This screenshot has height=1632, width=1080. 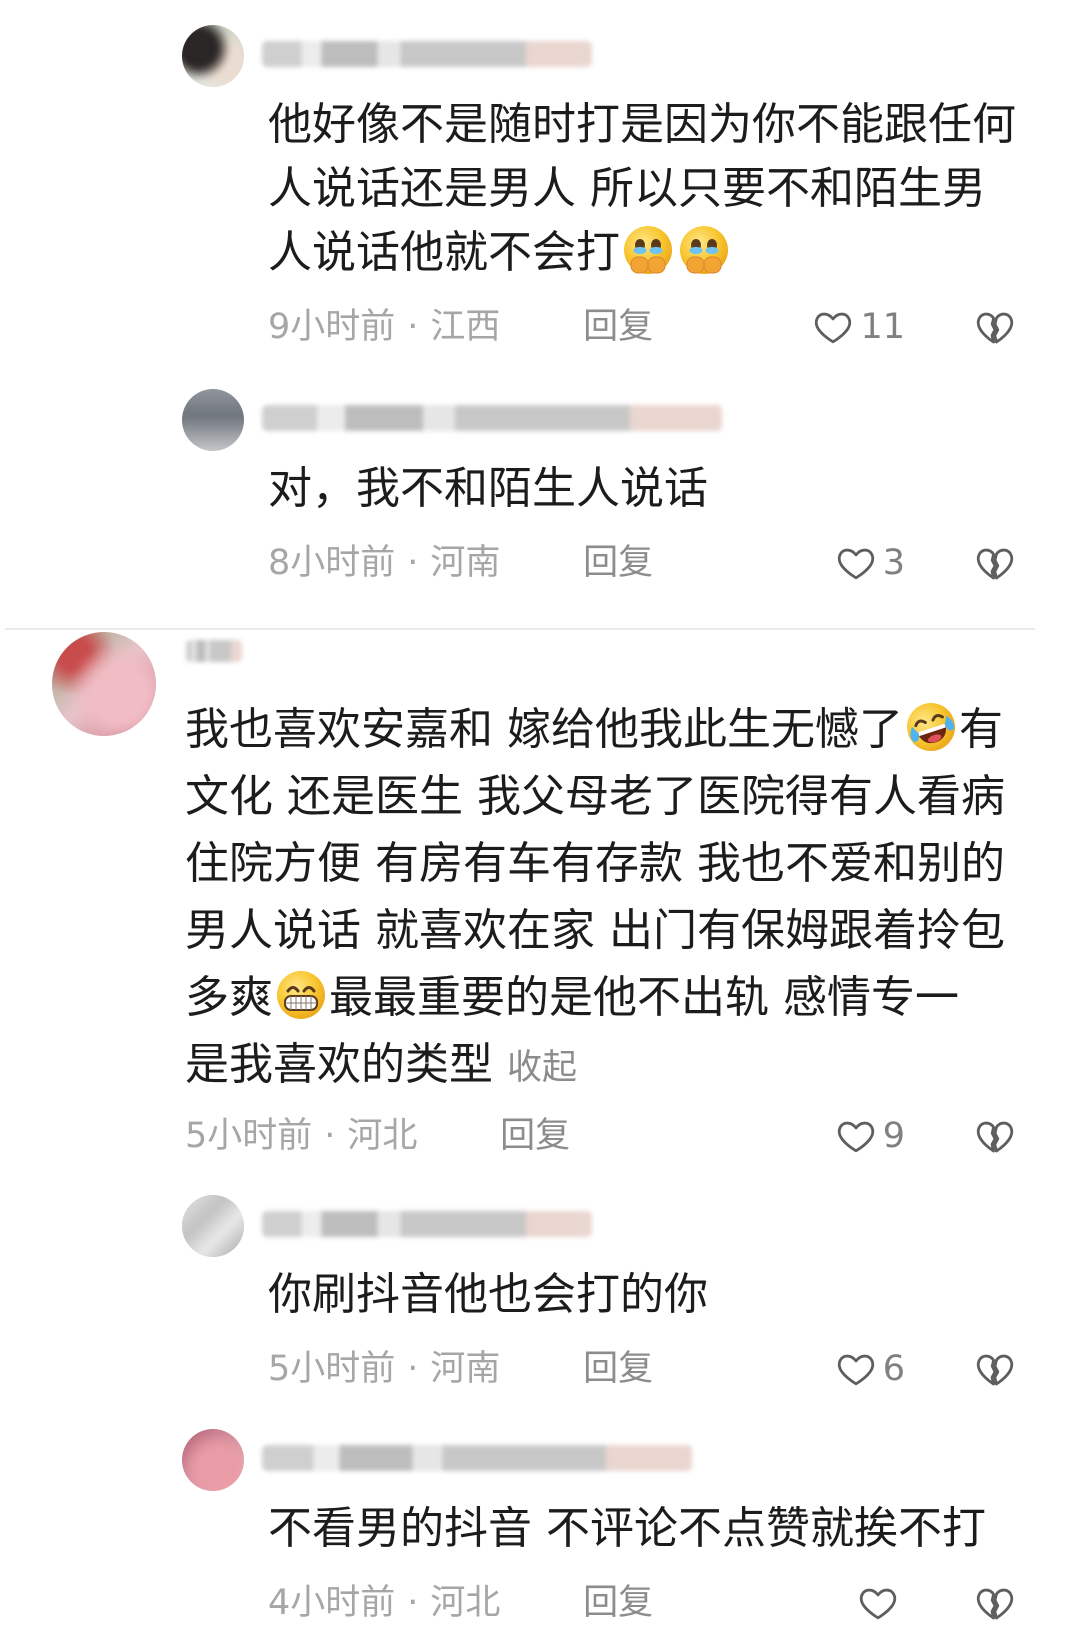 I want to click on timestamp: 4小时前, so click(x=332, y=1603).